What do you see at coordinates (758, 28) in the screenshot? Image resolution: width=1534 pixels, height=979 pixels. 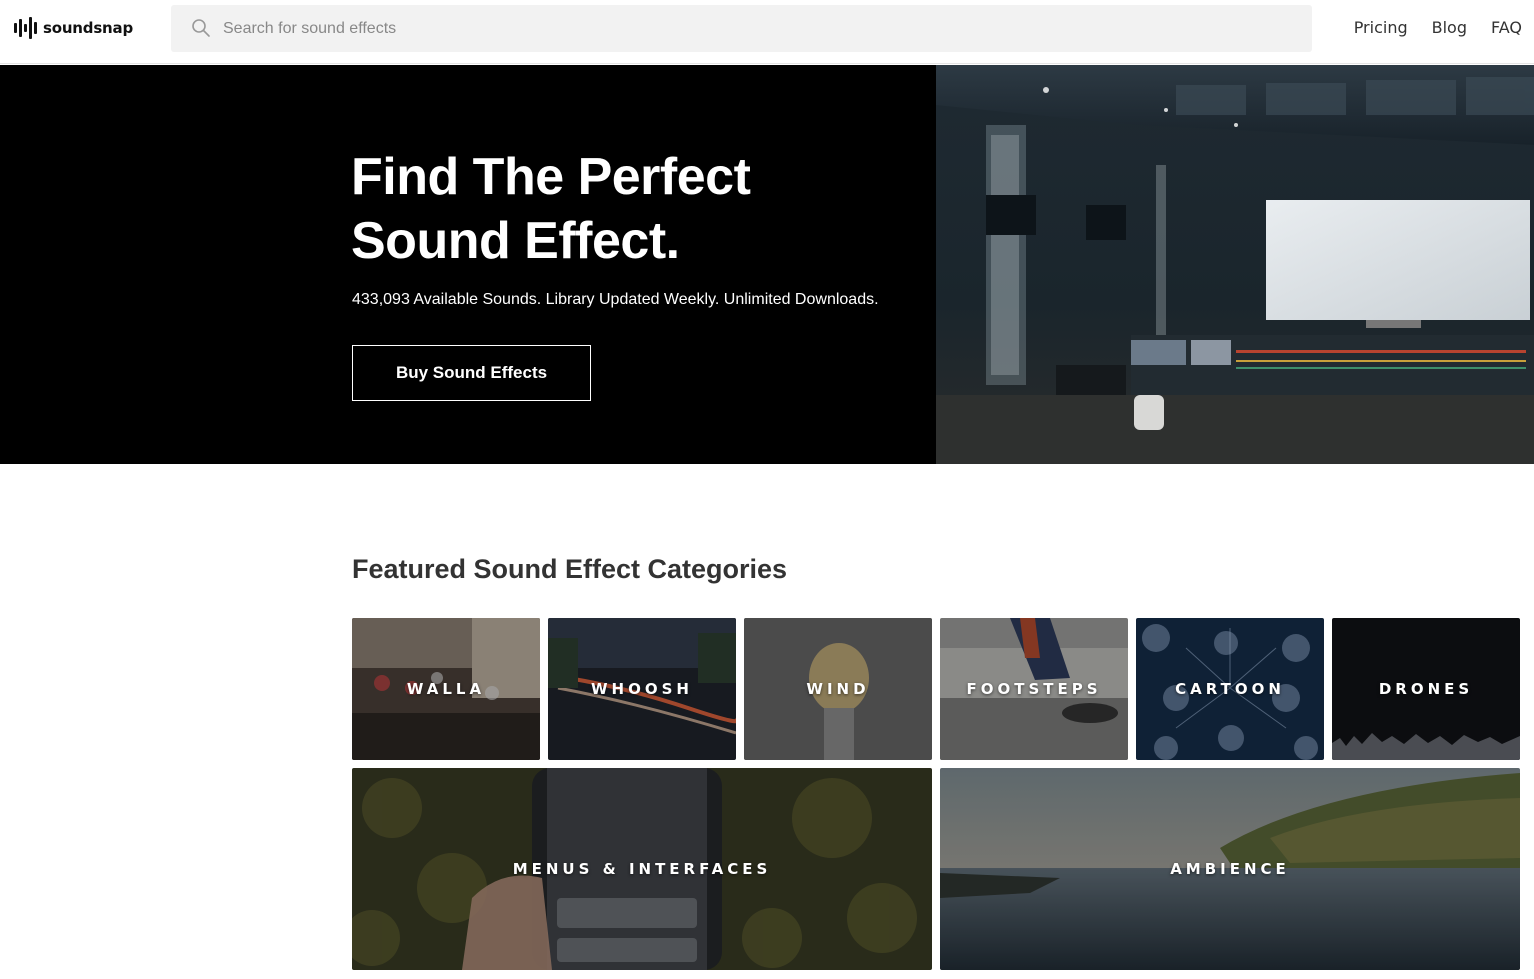 I see `search-input` at bounding box center [758, 28].